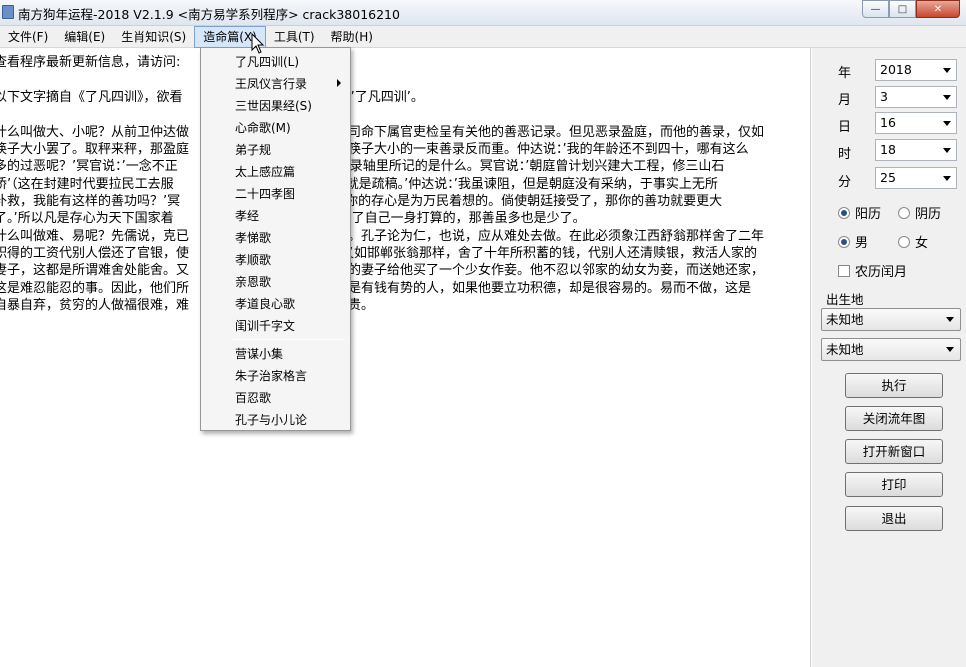 This screenshot has height=667, width=966. What do you see at coordinates (872, 270) in the screenshot?
I see `leap-month-checkbox: 农历闰月` at bounding box center [872, 270].